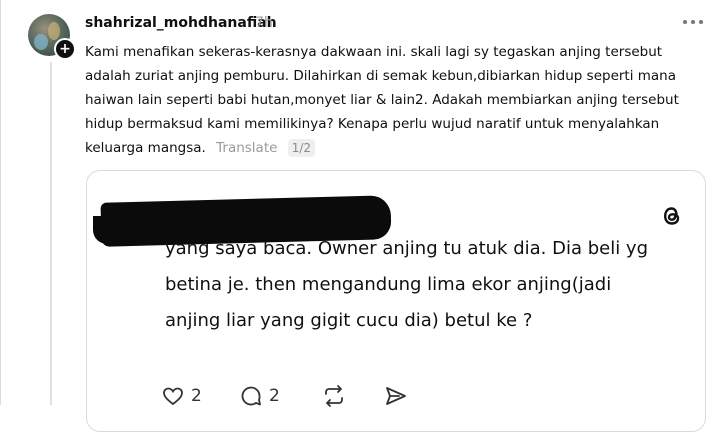 The width and height of the screenshot is (720, 432). I want to click on heart-icon, so click(173, 396).